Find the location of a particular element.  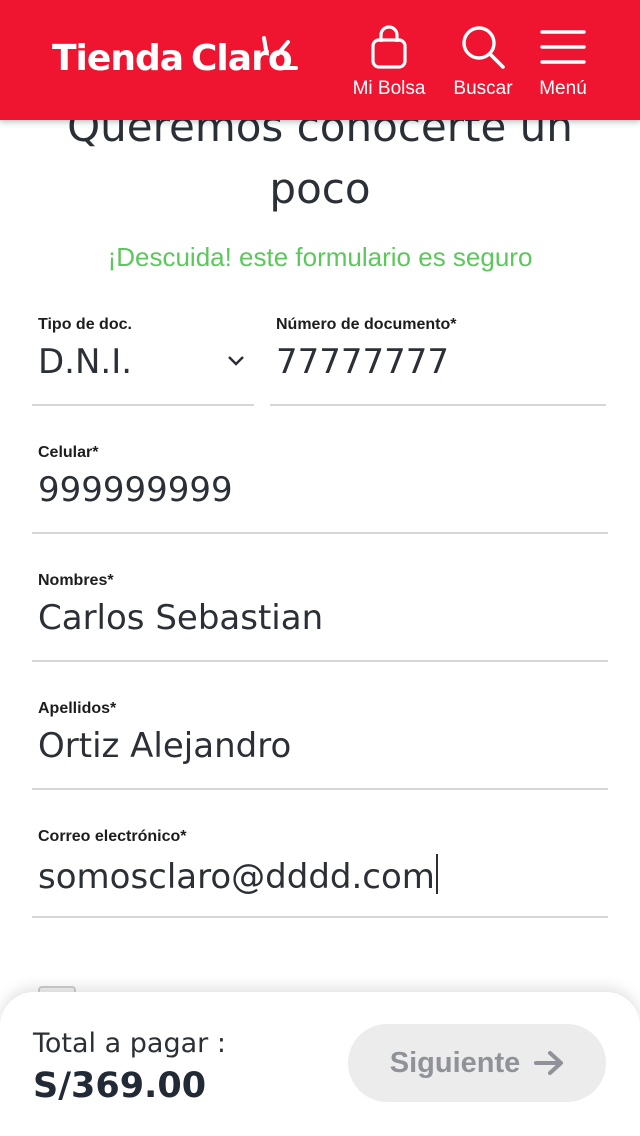

arrow-right-icon is located at coordinates (549, 1063).